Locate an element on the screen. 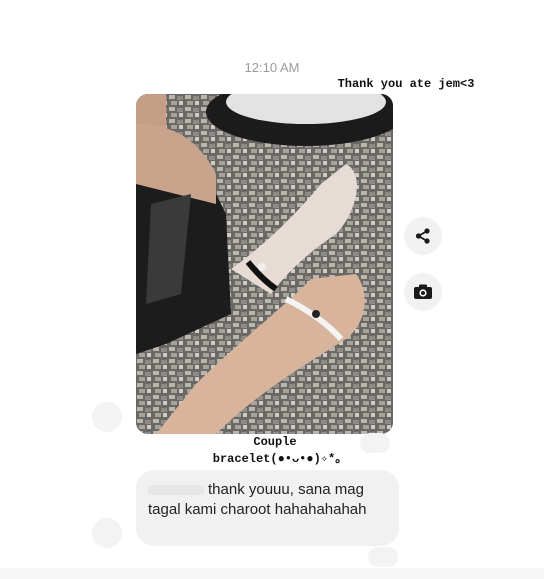  camera-button is located at coordinates (423, 292).